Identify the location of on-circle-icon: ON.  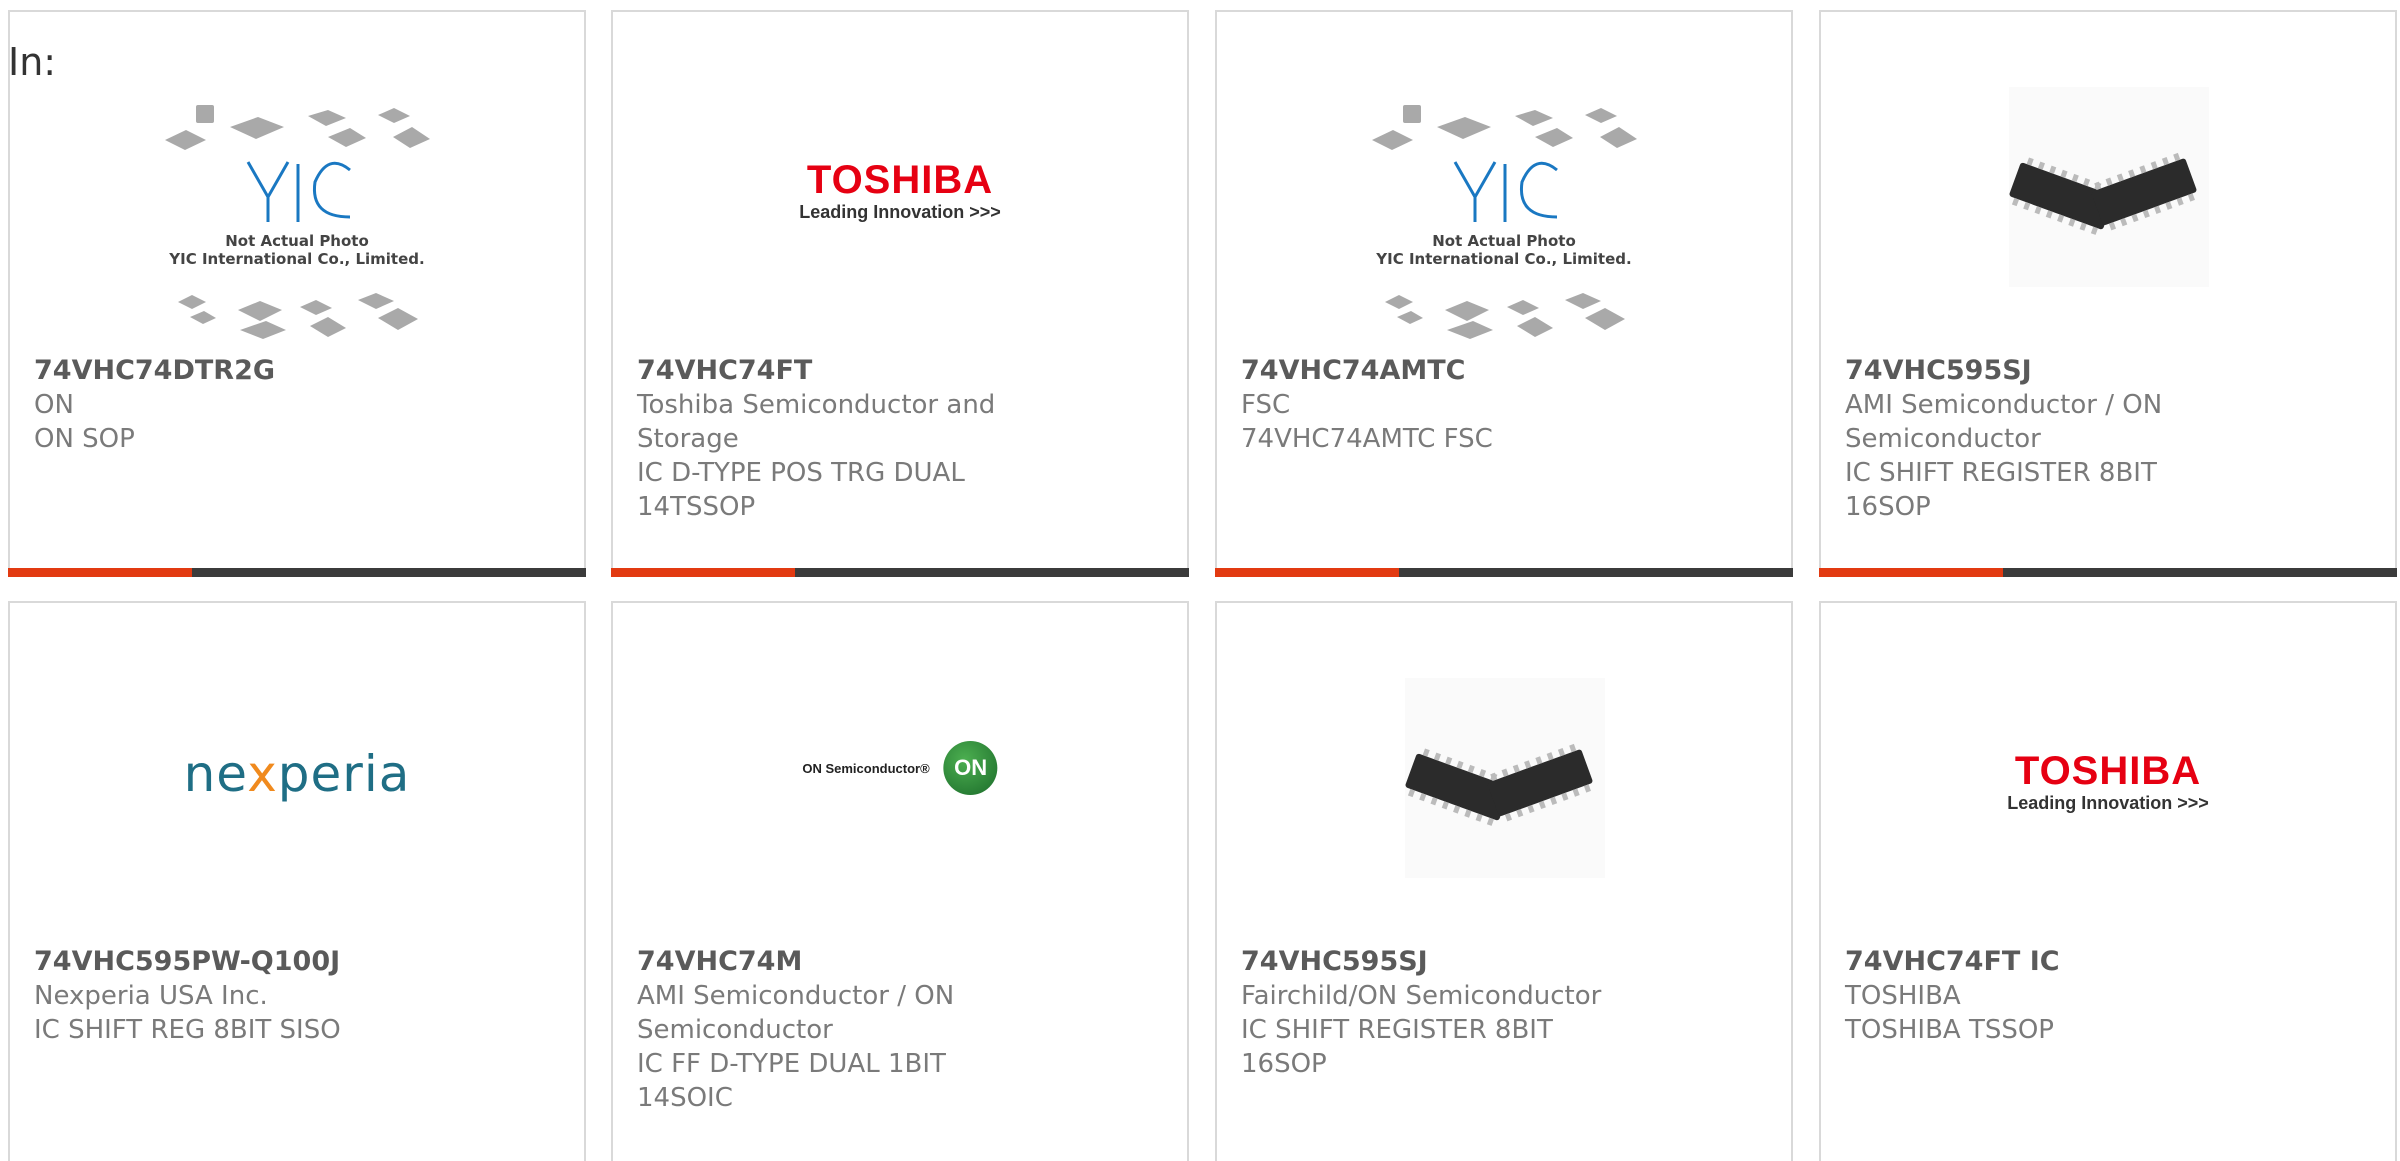
(970, 768).